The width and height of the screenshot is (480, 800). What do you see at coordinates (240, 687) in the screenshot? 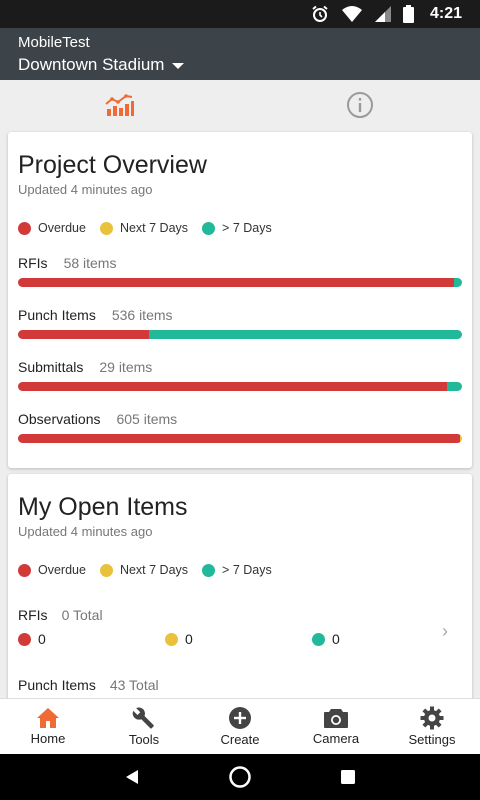
I see `open-item-row-punch-items: Punch Items43 Total 41 0 2 ›` at bounding box center [240, 687].